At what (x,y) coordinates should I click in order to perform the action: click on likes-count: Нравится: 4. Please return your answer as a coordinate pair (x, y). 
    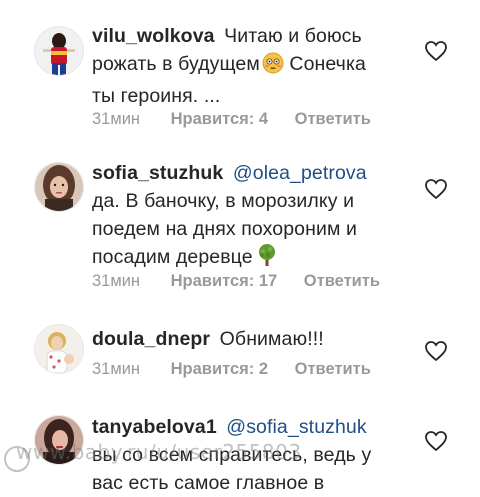
    Looking at the image, I should click on (219, 119).